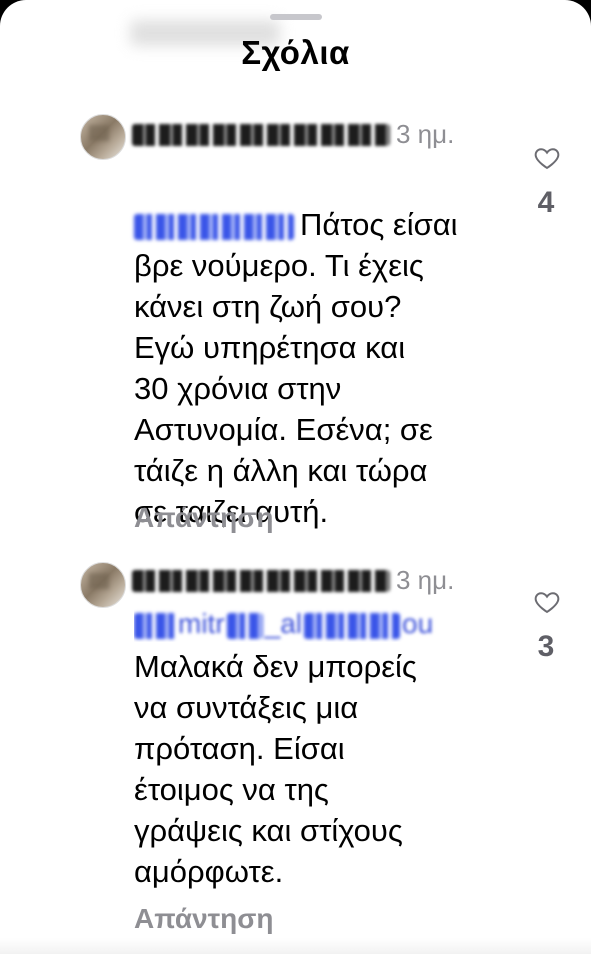  Describe the element at coordinates (214, 226) in the screenshot. I see `mention-redacted` at that location.